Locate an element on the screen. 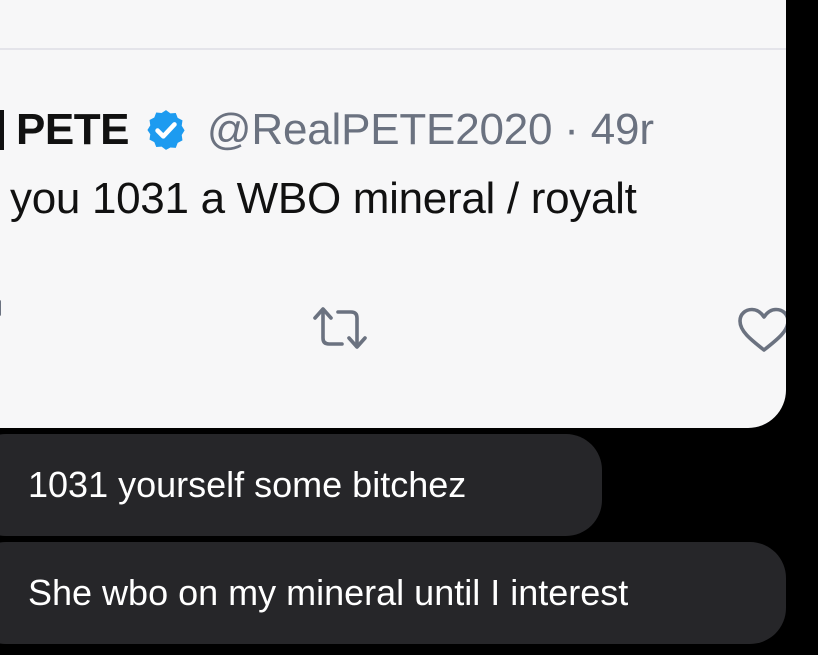 The image size is (818, 655). tweet-header: PETE @RealPETE2020 · 49r is located at coordinates (327, 130).